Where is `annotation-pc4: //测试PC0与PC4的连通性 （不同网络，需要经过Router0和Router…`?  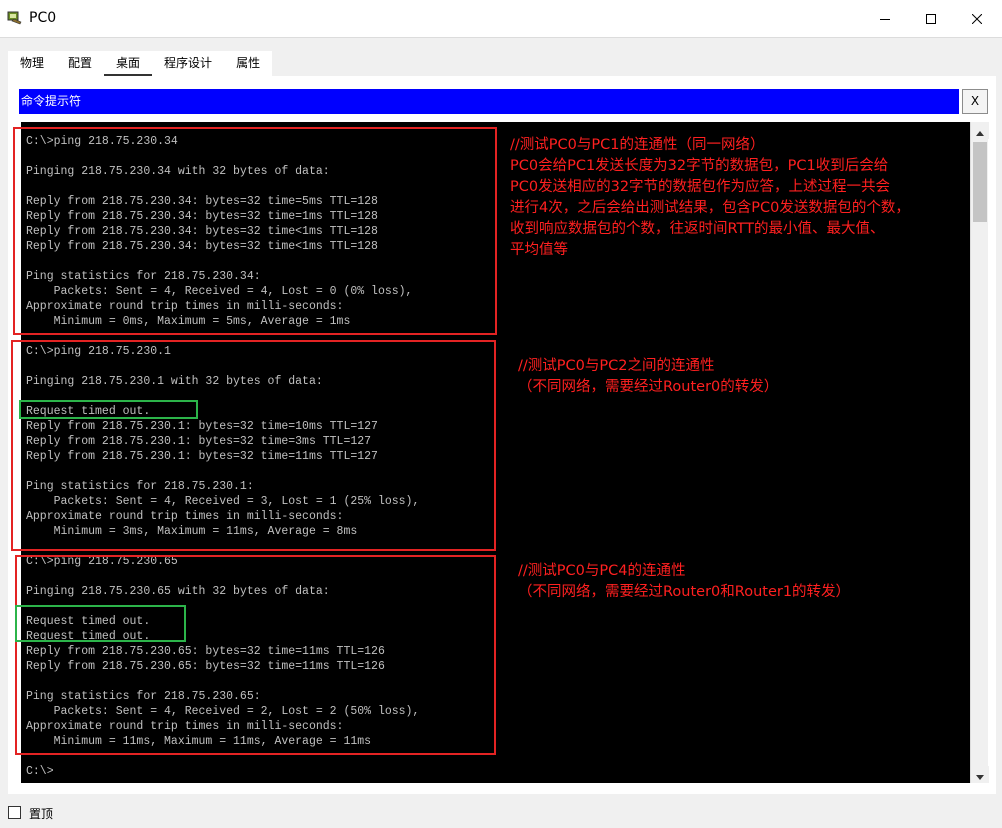 annotation-pc4: //测试PC0与PC4的连通性 （不同网络，需要经过Router0和Router… is located at coordinates (684, 582).